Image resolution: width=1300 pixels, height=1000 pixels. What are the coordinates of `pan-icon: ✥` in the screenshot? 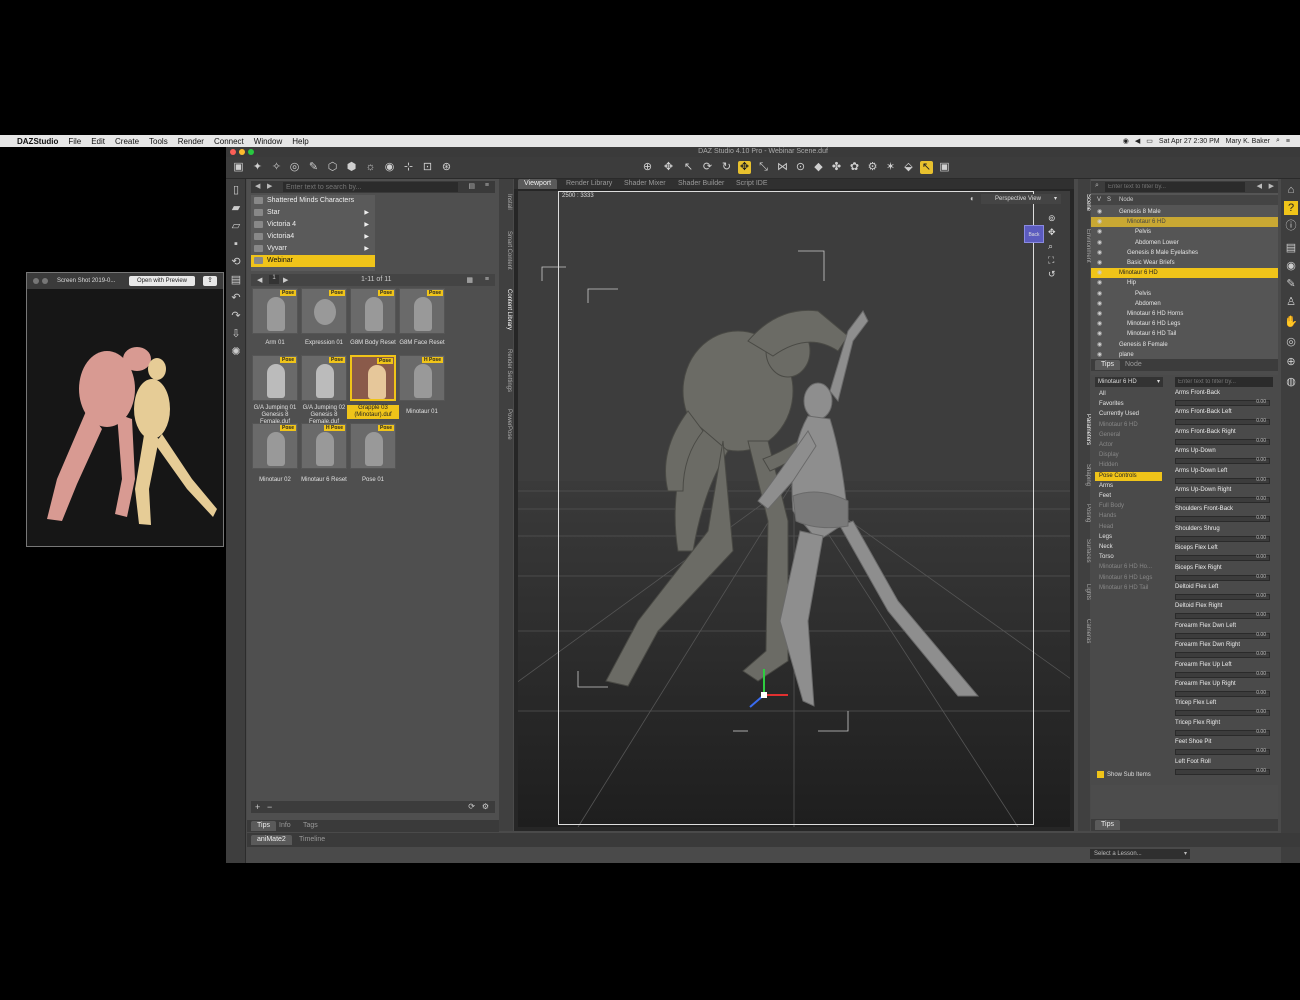 It's located at (1052, 232).